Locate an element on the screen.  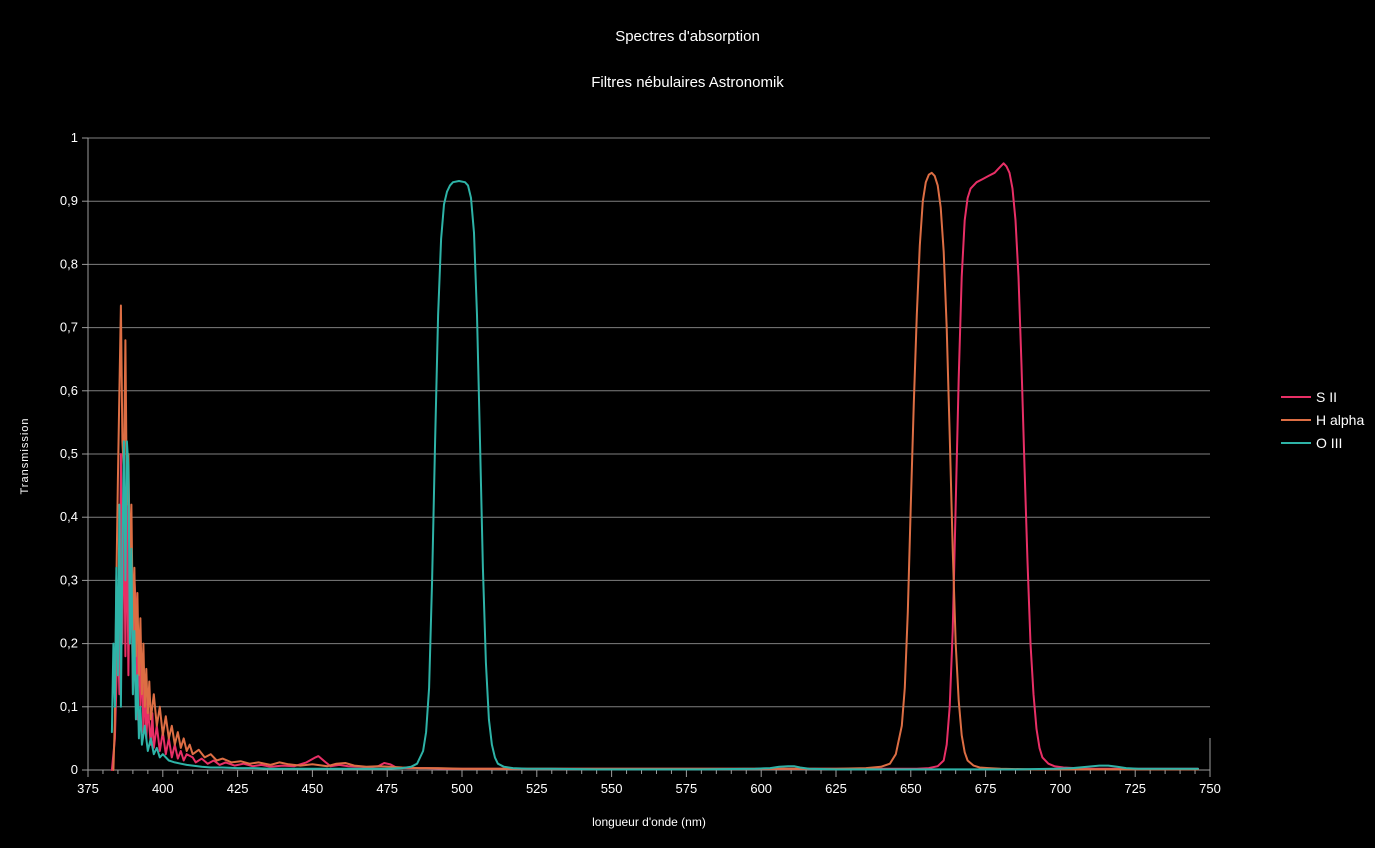
y-tick-label-0,4: 0,4 is located at coordinates (69, 516).